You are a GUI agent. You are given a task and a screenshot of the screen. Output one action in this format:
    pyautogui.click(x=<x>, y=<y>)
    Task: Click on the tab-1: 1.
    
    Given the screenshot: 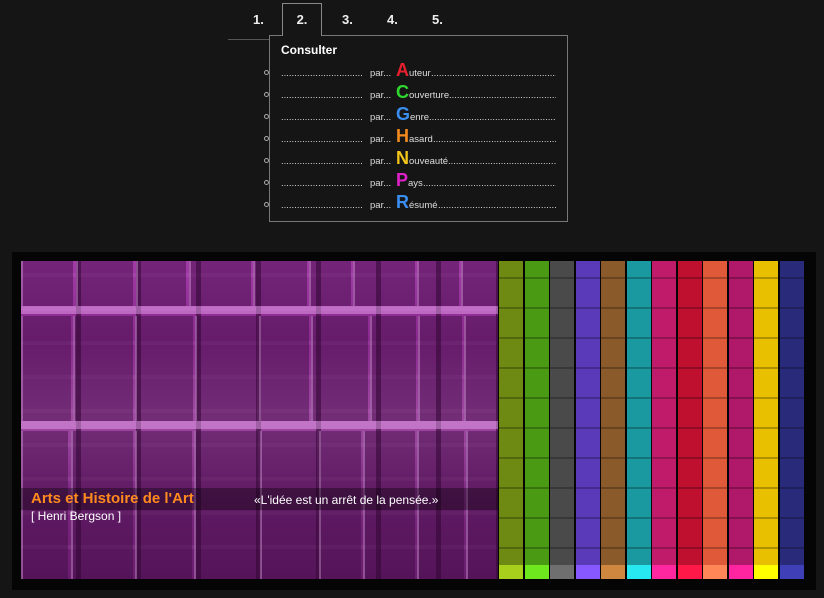 What is the action you would take?
    pyautogui.click(x=258, y=19)
    